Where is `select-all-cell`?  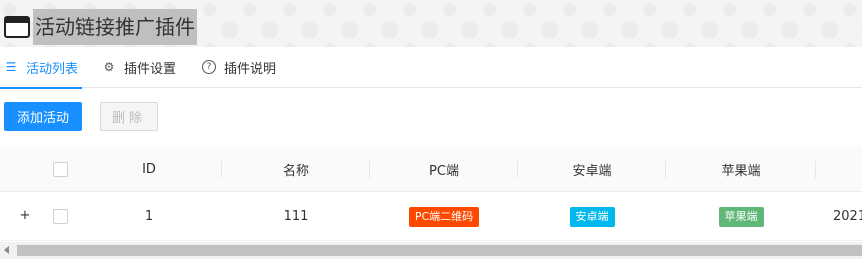 select-all-cell is located at coordinates (60, 169).